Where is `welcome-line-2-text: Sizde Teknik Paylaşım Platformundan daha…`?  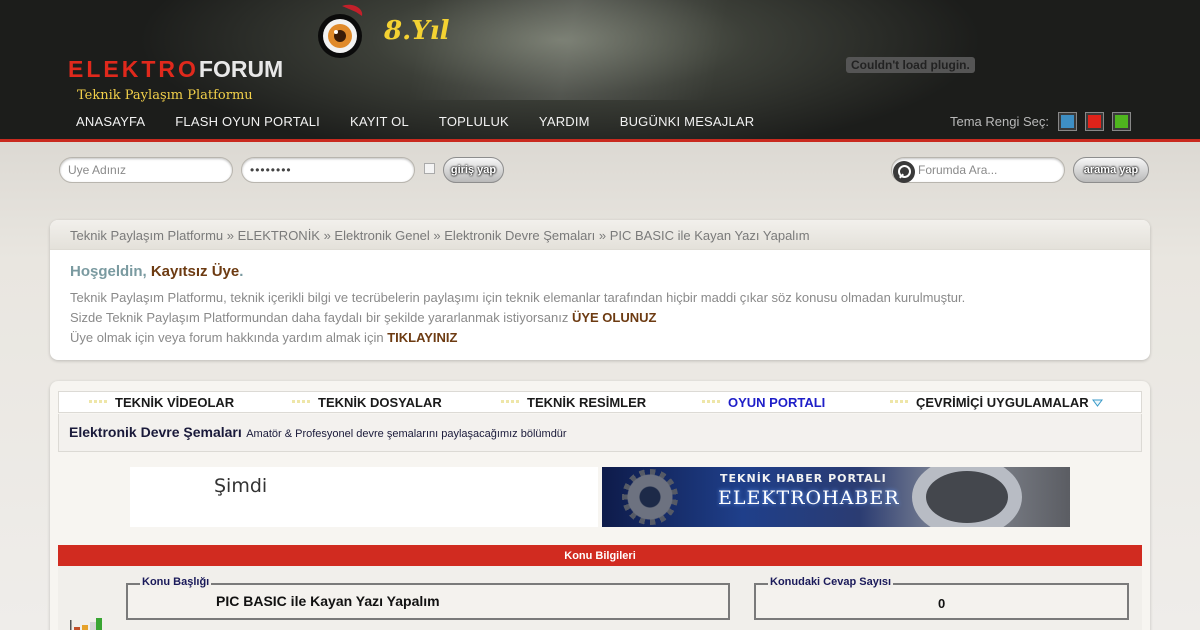
welcome-line-2-text: Sizde Teknik Paylaşım Platformundan daha… is located at coordinates (319, 317).